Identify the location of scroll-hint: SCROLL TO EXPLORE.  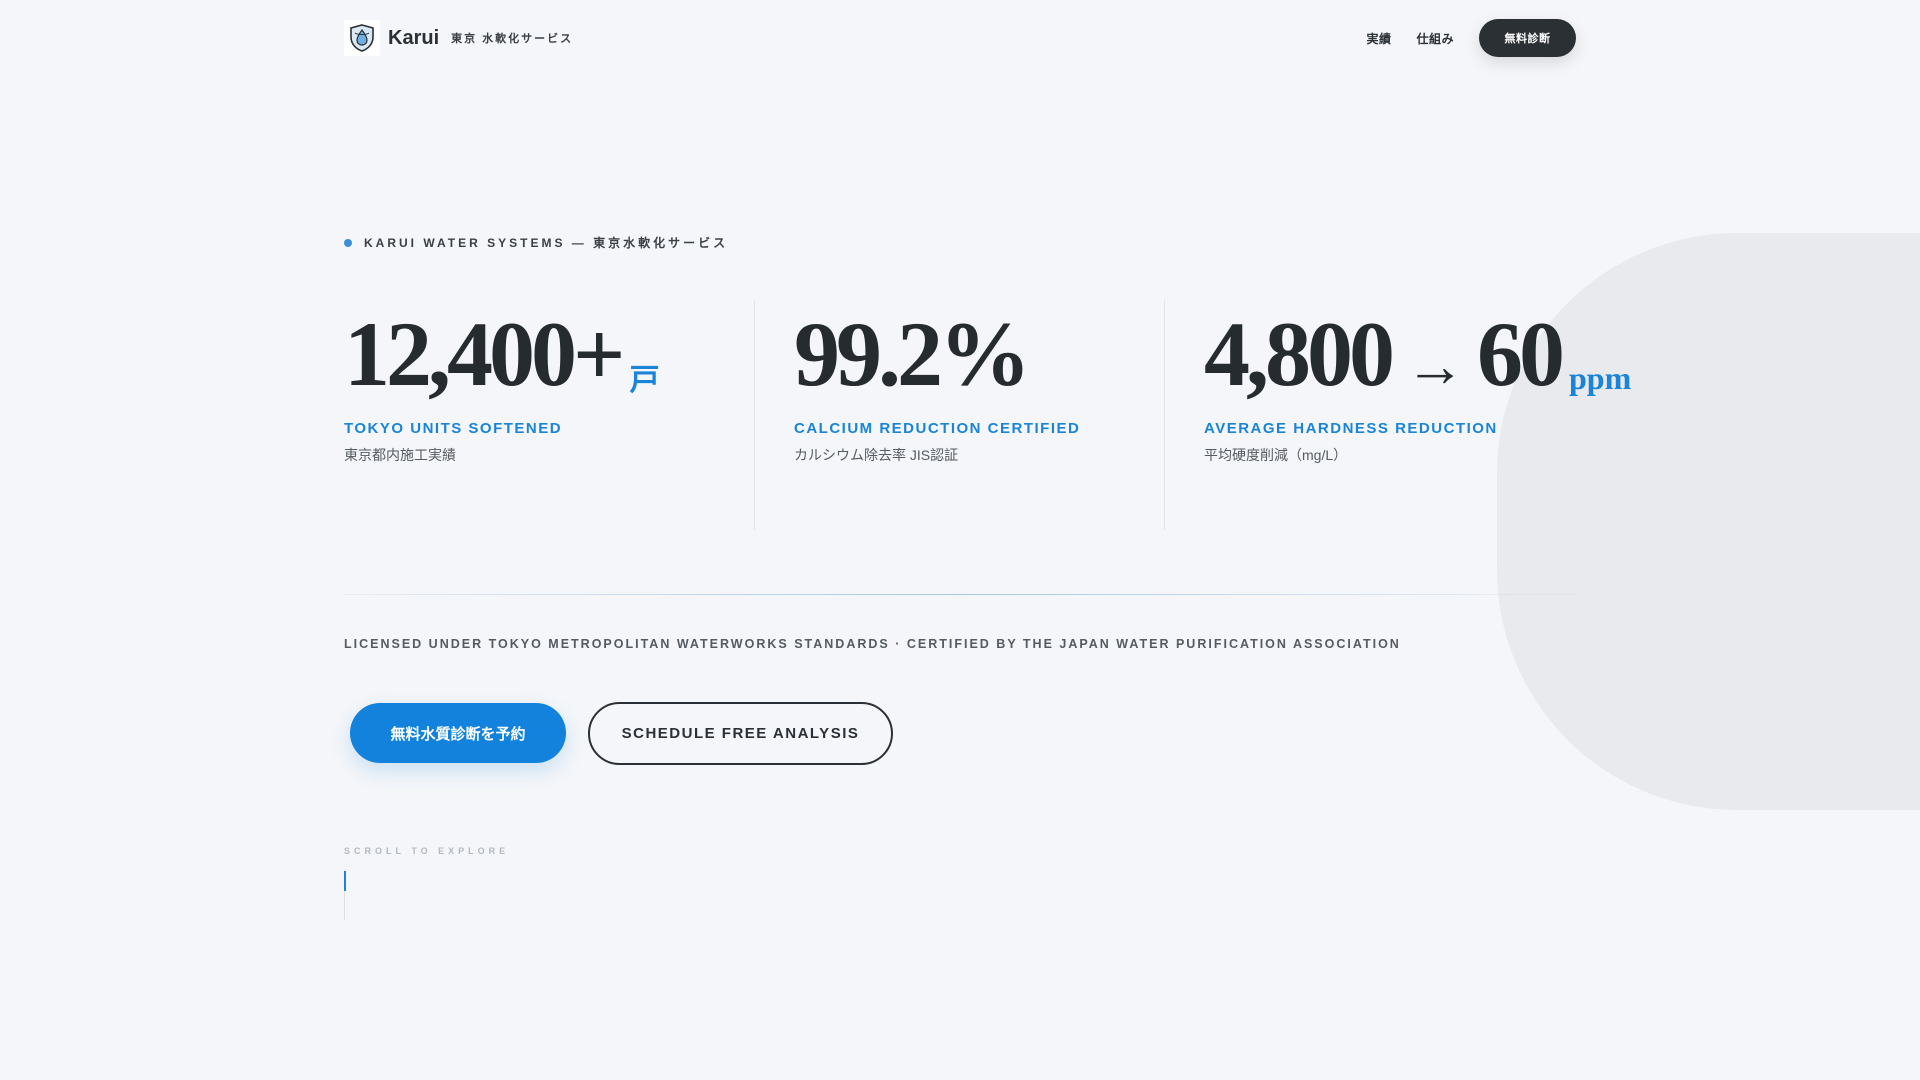
(427, 851).